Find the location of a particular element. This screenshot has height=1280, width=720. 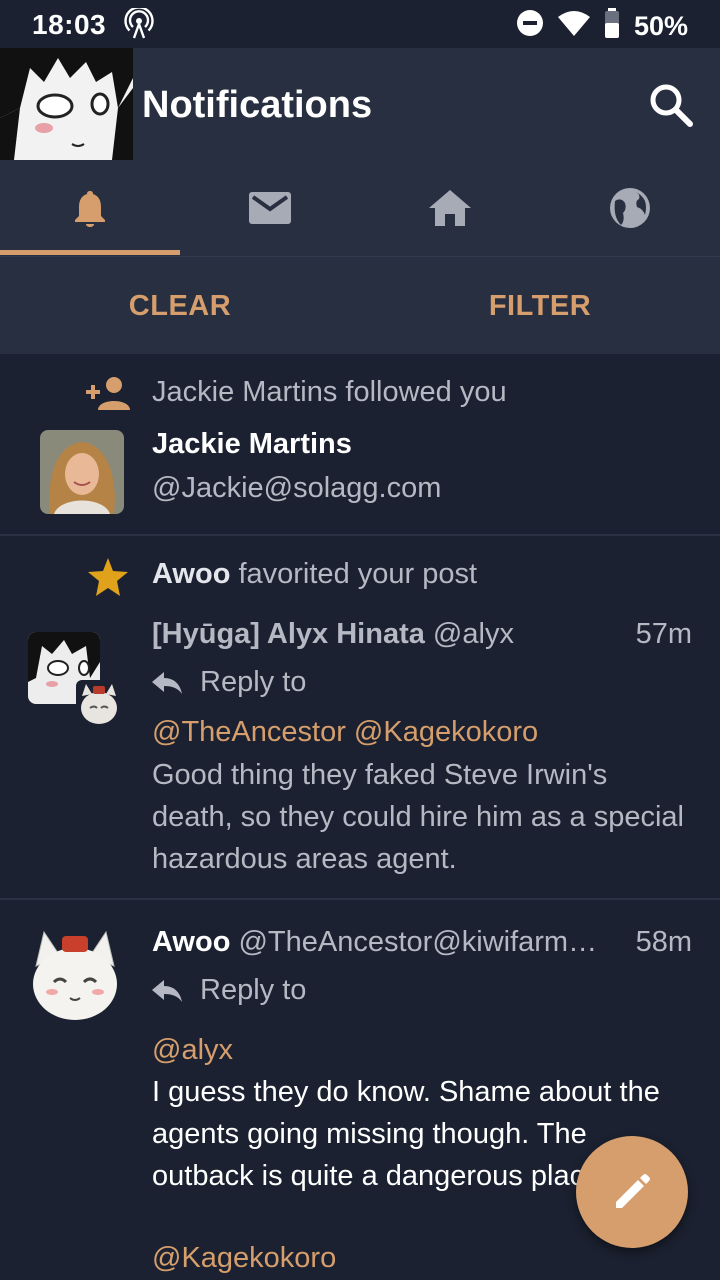

home-icon is located at coordinates (450, 208).